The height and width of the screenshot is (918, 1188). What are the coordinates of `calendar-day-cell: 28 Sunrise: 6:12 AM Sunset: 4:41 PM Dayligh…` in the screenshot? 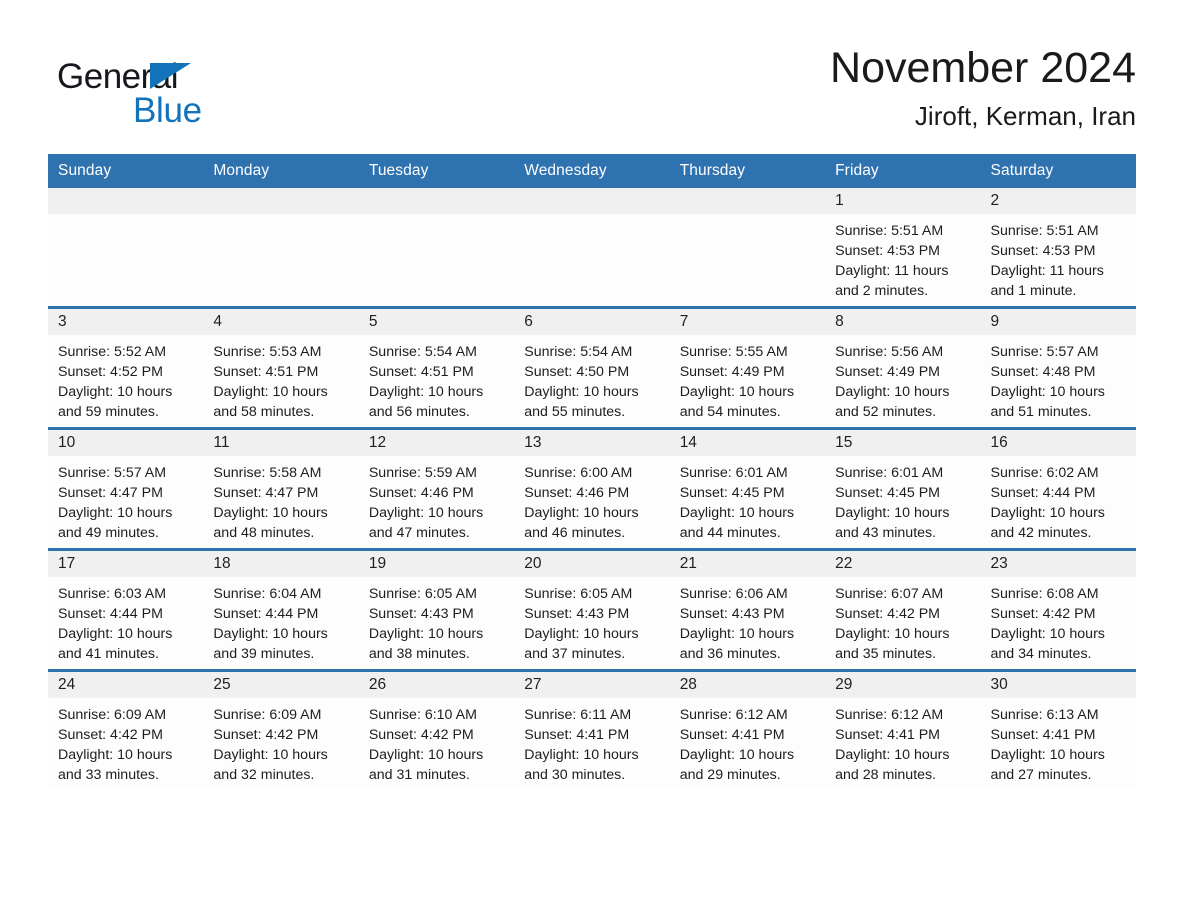 It's located at (747, 730).